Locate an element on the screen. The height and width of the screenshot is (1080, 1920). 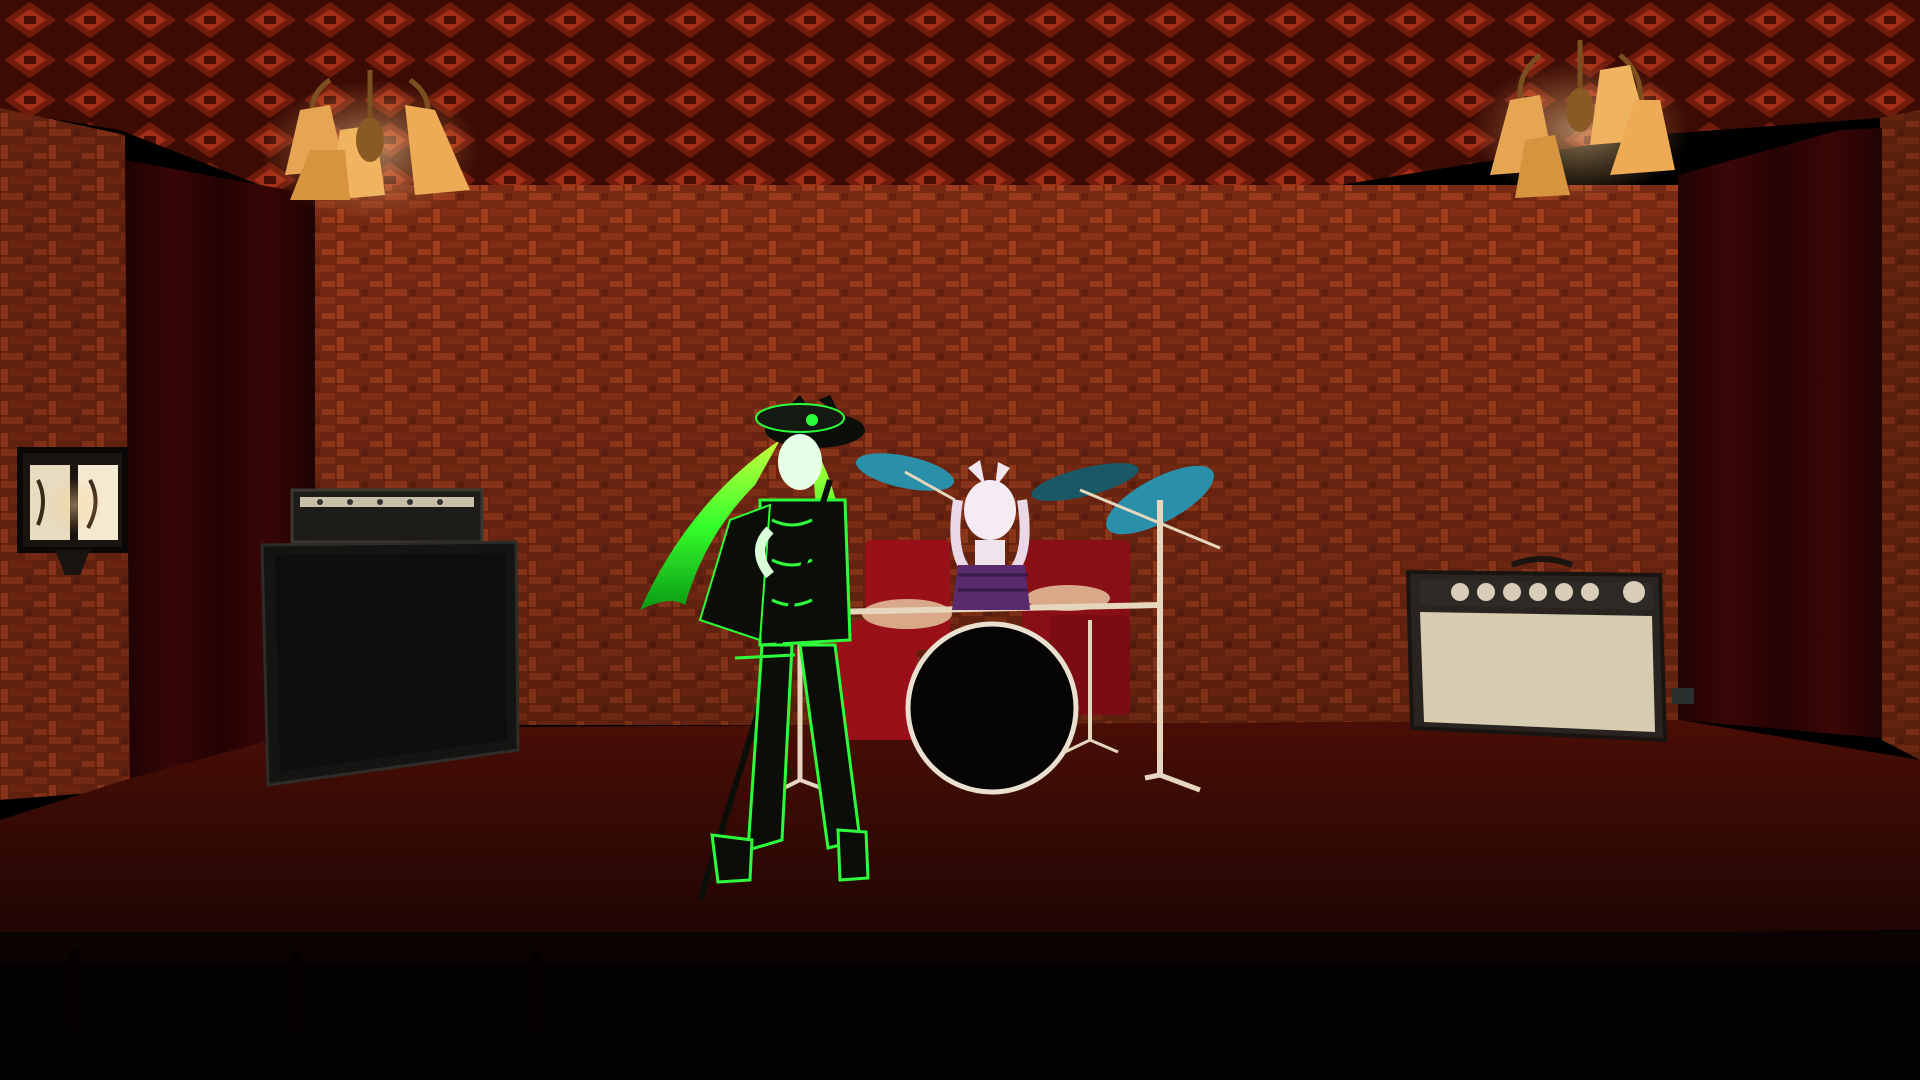
combo-amp is located at coordinates (1549, 649).